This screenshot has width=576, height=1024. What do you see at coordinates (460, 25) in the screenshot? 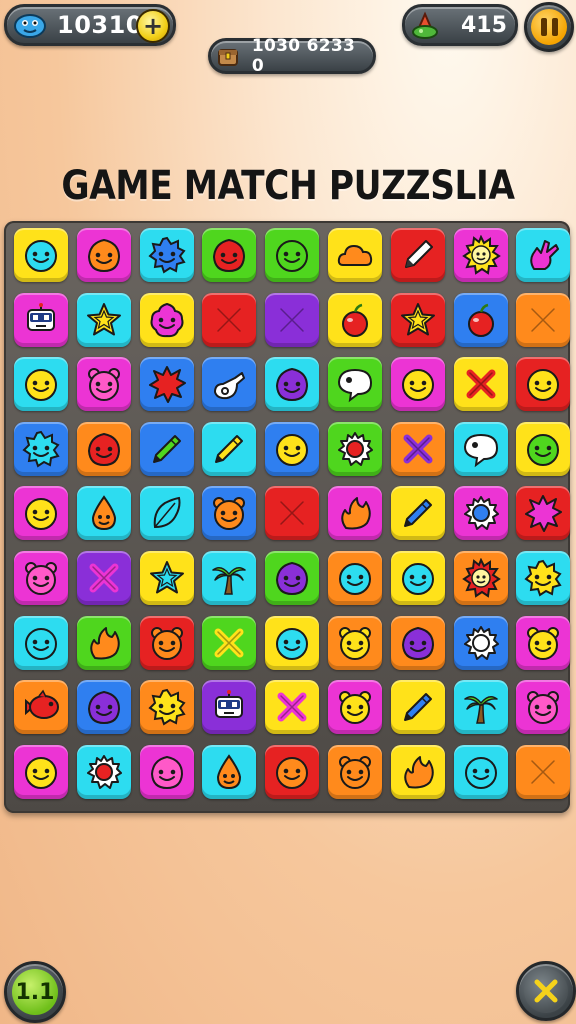
I see `gem-counter: 415` at bounding box center [460, 25].